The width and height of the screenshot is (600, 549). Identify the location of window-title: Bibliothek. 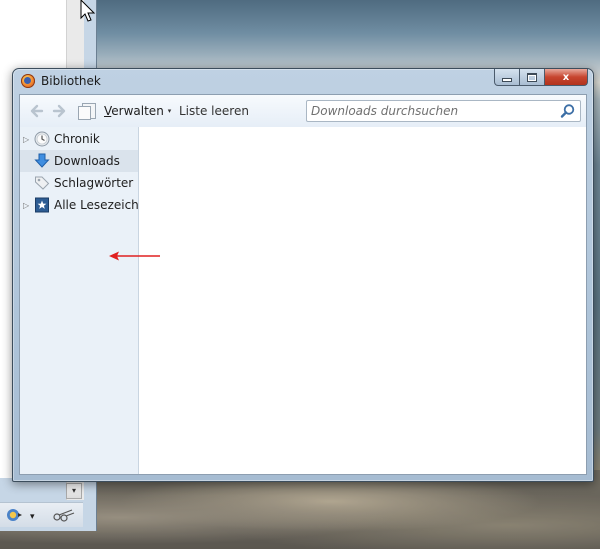
(71, 81).